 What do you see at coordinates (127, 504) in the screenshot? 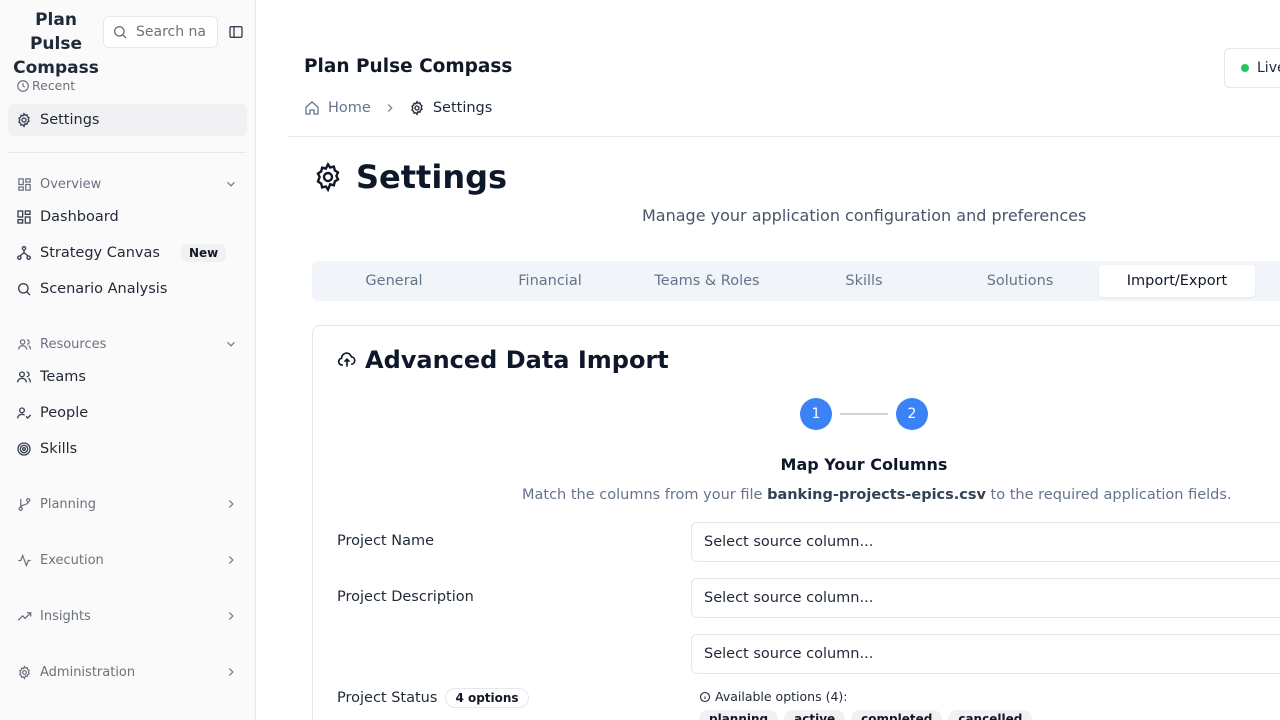
I see `sidebar-group-planning: Planning` at bounding box center [127, 504].